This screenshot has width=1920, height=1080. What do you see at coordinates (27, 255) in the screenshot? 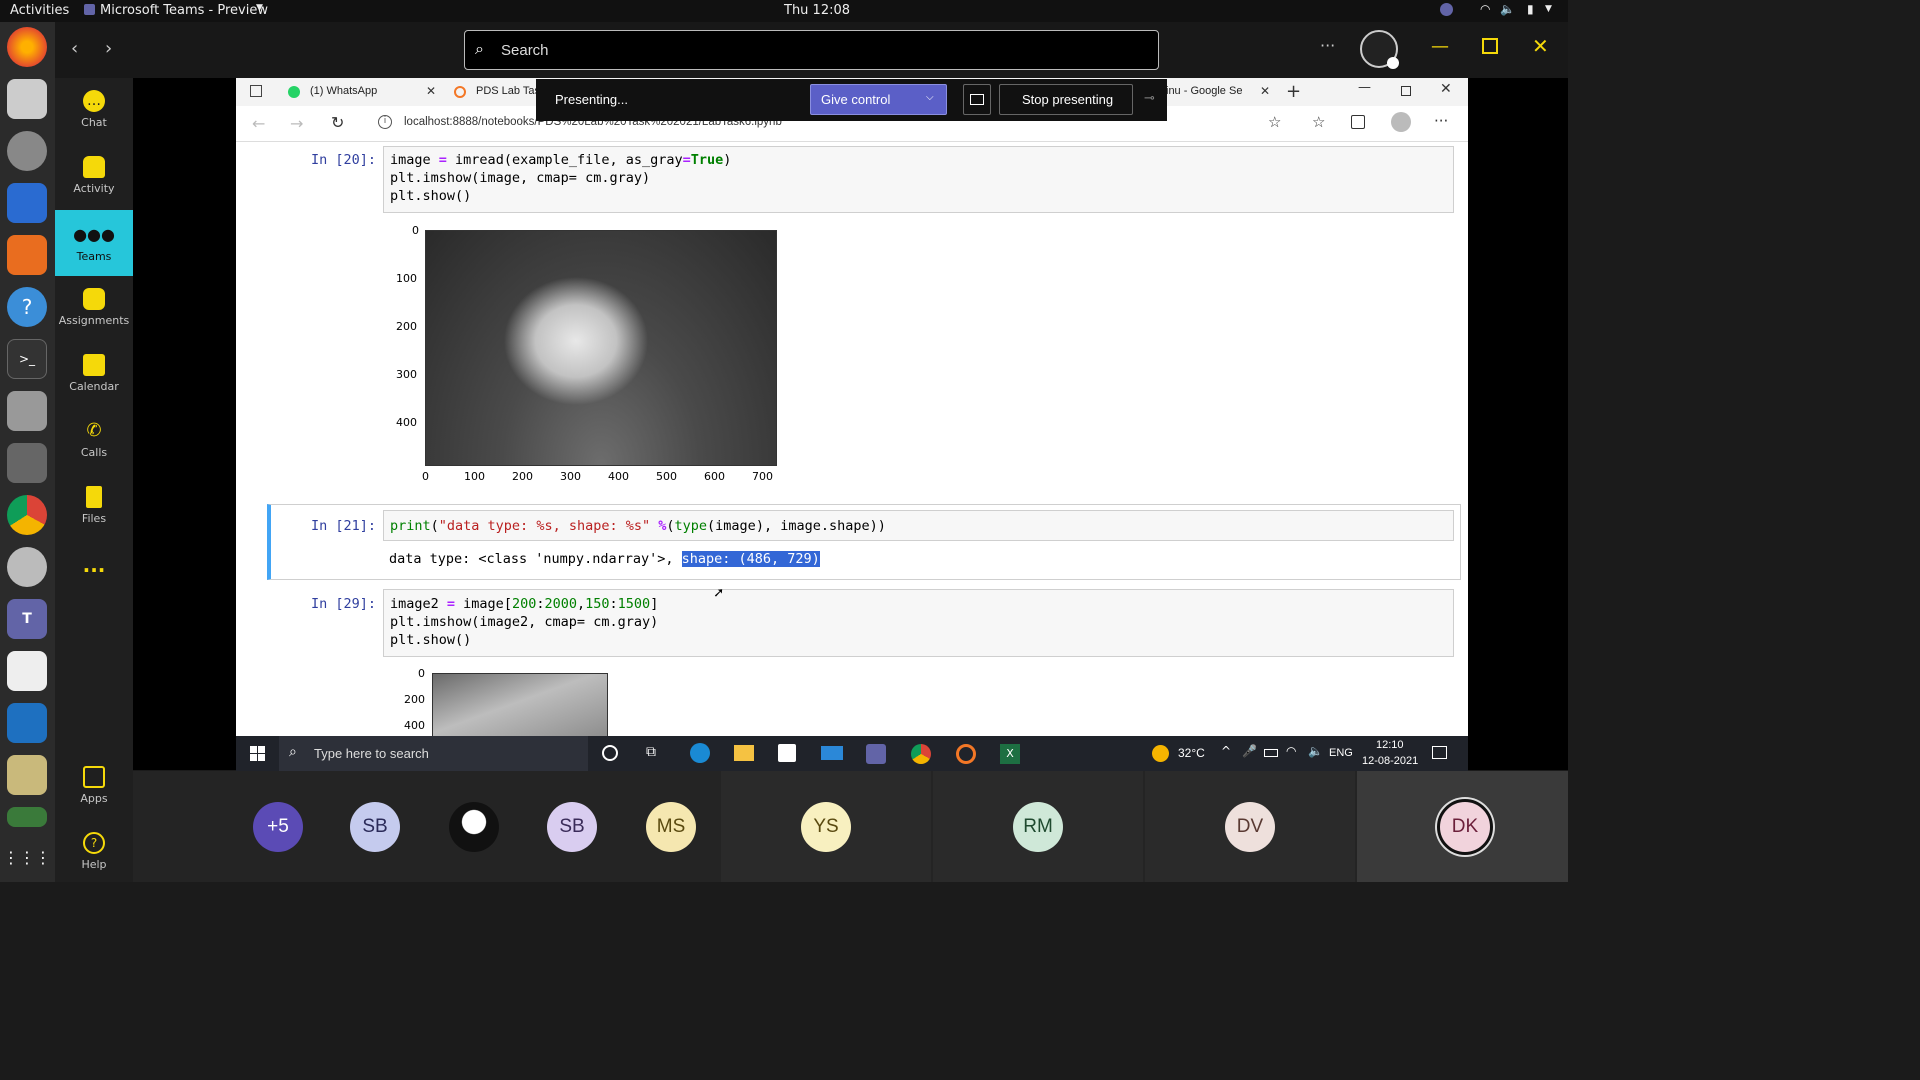
I see `software-center-icon` at bounding box center [27, 255].